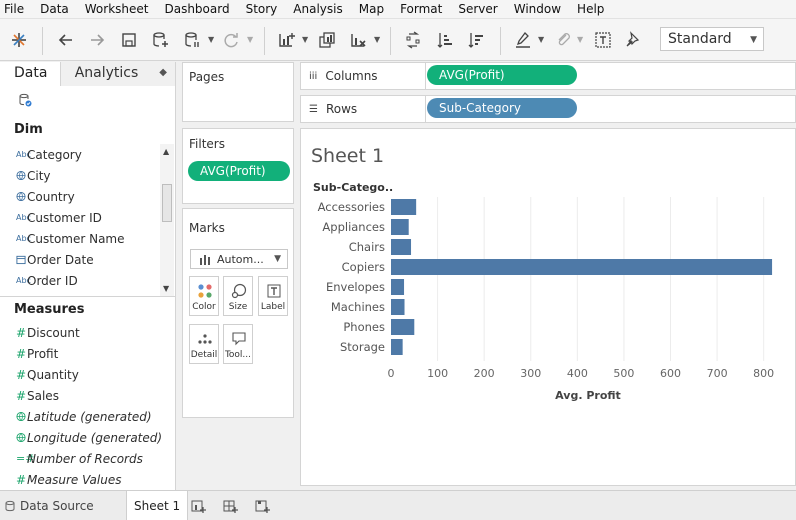 The image size is (796, 520). I want to click on rows-icon: ☰, so click(313, 109).